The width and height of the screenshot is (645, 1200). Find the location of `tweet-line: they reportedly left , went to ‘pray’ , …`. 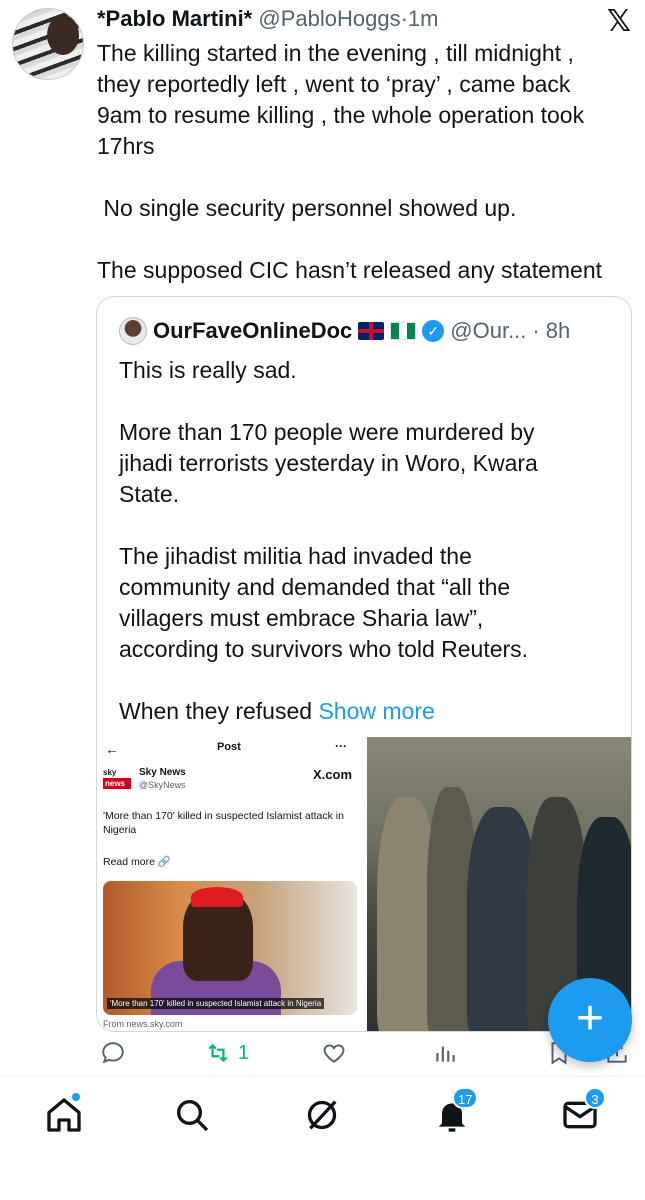

tweet-line: they reportedly left , went to ‘pray’ , … is located at coordinates (334, 84).